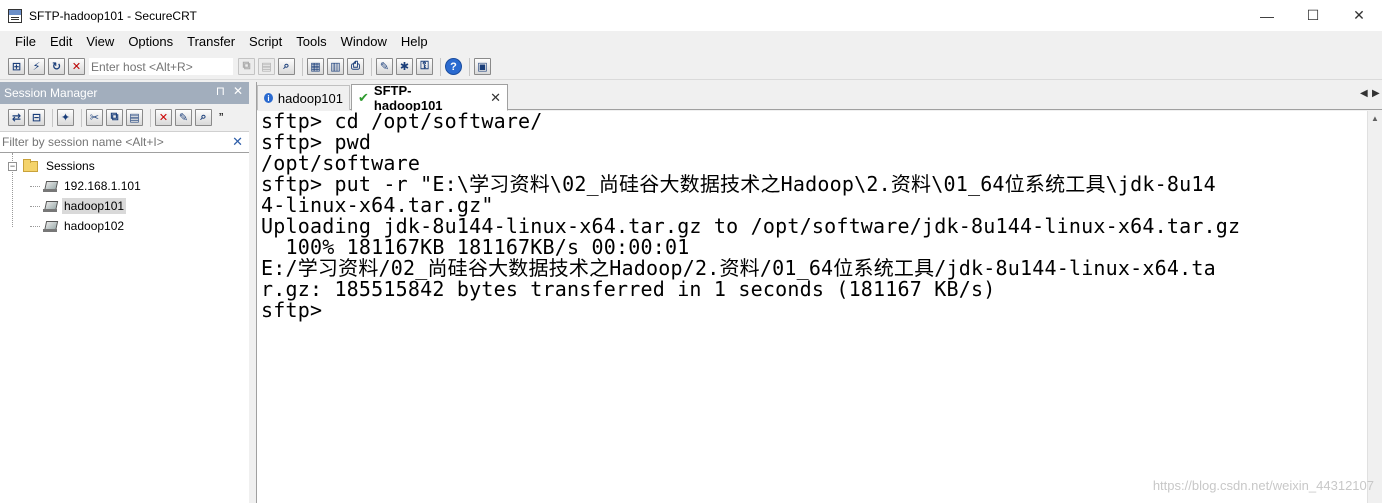 Image resolution: width=1382 pixels, height=503 pixels. Describe the element at coordinates (377, 205) in the screenshot. I see `terminal-line: 4-linux-x64.tar.gz"` at that location.